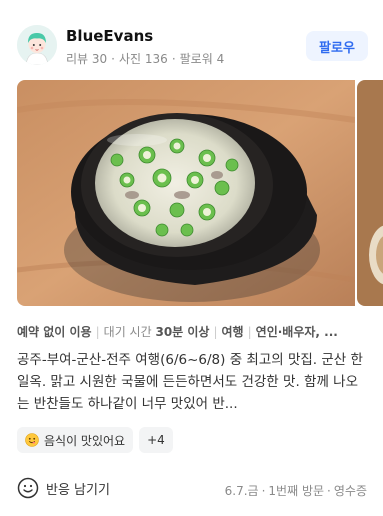  I want to click on photo-count: 사진 136, so click(143, 59).